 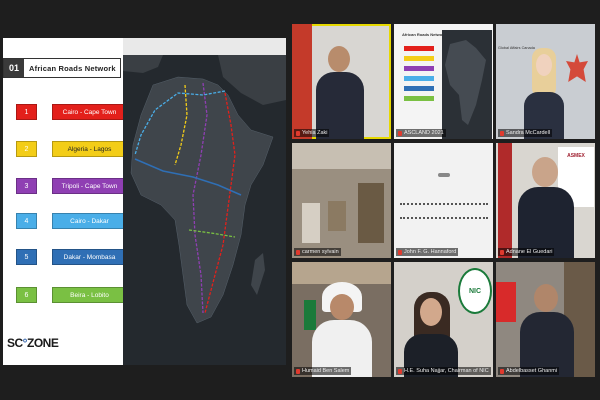 I want to click on slide-top-strip, so click(x=204, y=46).